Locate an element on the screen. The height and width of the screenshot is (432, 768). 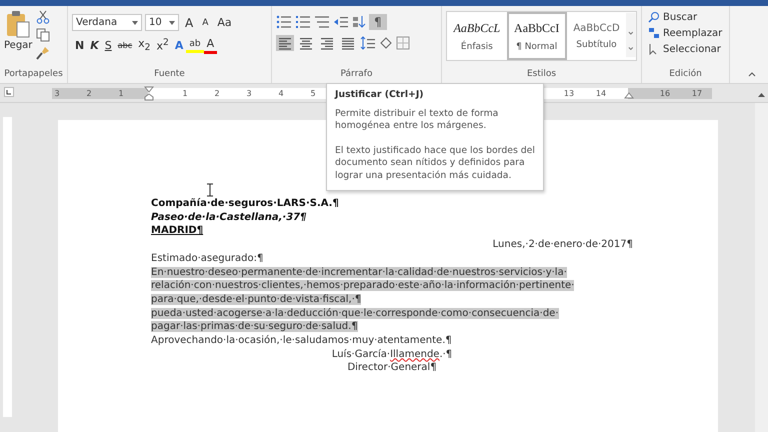
select-button: Seleccionar is located at coordinates (685, 49).